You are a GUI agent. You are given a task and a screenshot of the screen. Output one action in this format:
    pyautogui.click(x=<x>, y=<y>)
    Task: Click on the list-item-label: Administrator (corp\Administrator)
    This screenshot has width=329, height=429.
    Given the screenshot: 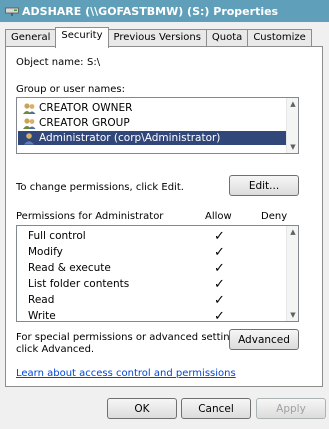 What is the action you would take?
    pyautogui.click(x=130, y=138)
    